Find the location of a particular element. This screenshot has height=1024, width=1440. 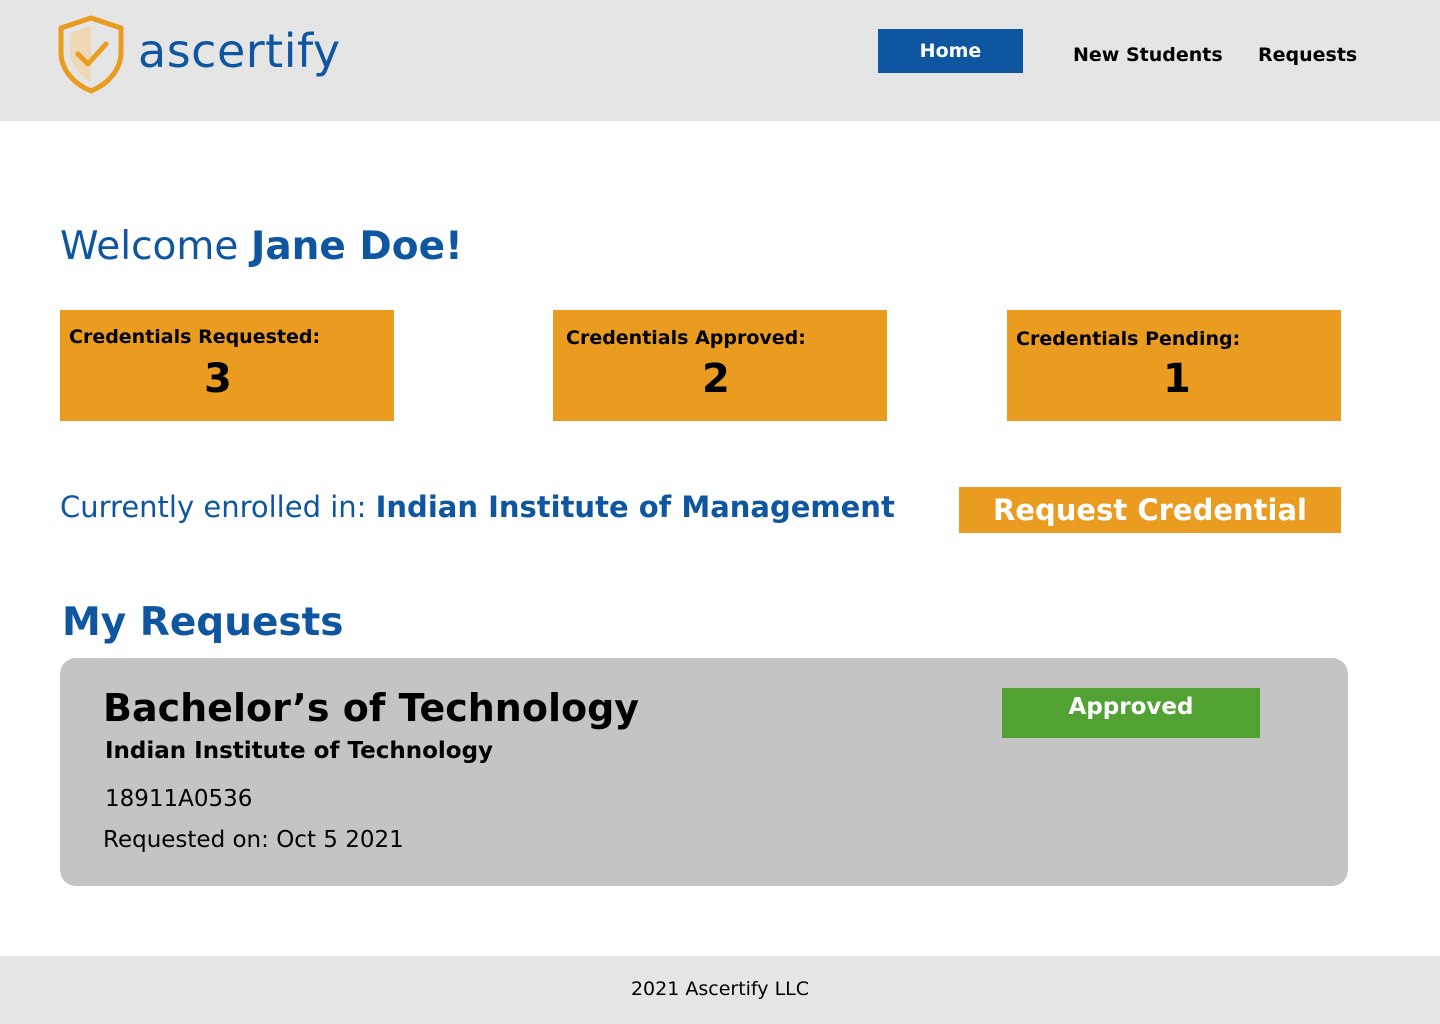

shield-check-icon is located at coordinates (91, 54).